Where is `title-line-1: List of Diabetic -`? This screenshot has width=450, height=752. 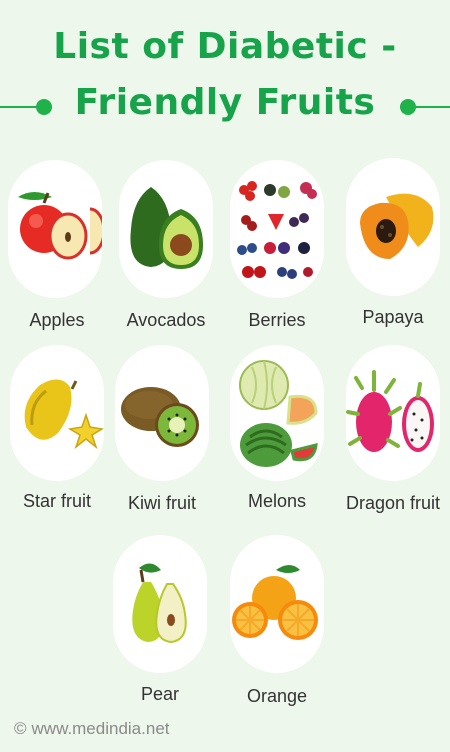 title-line-1: List of Diabetic - is located at coordinates (225, 46).